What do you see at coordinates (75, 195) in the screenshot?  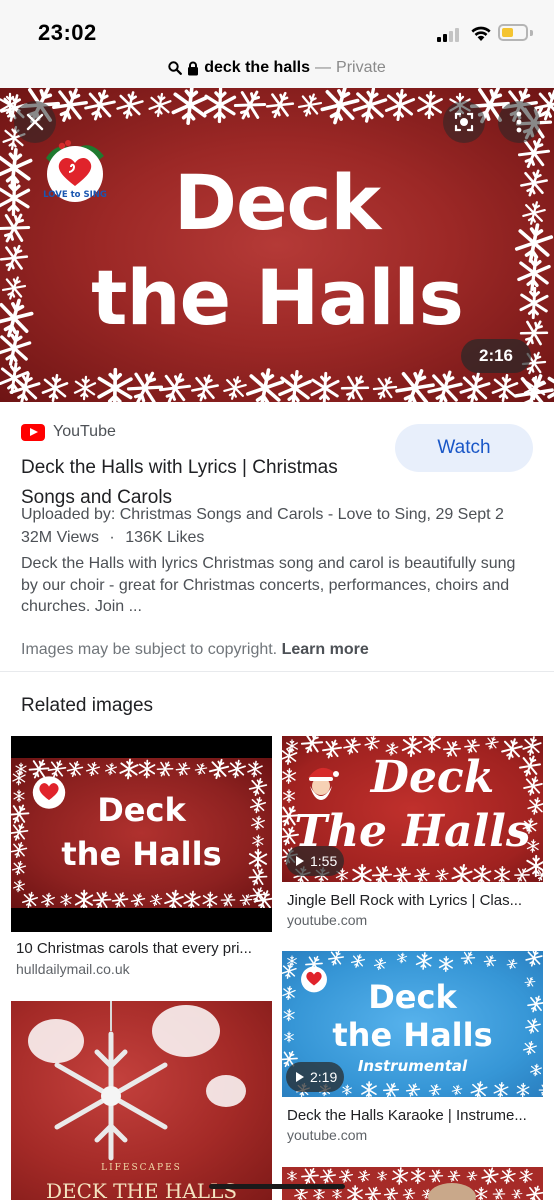 I see `logo-text: LOVE to SING` at bounding box center [75, 195].